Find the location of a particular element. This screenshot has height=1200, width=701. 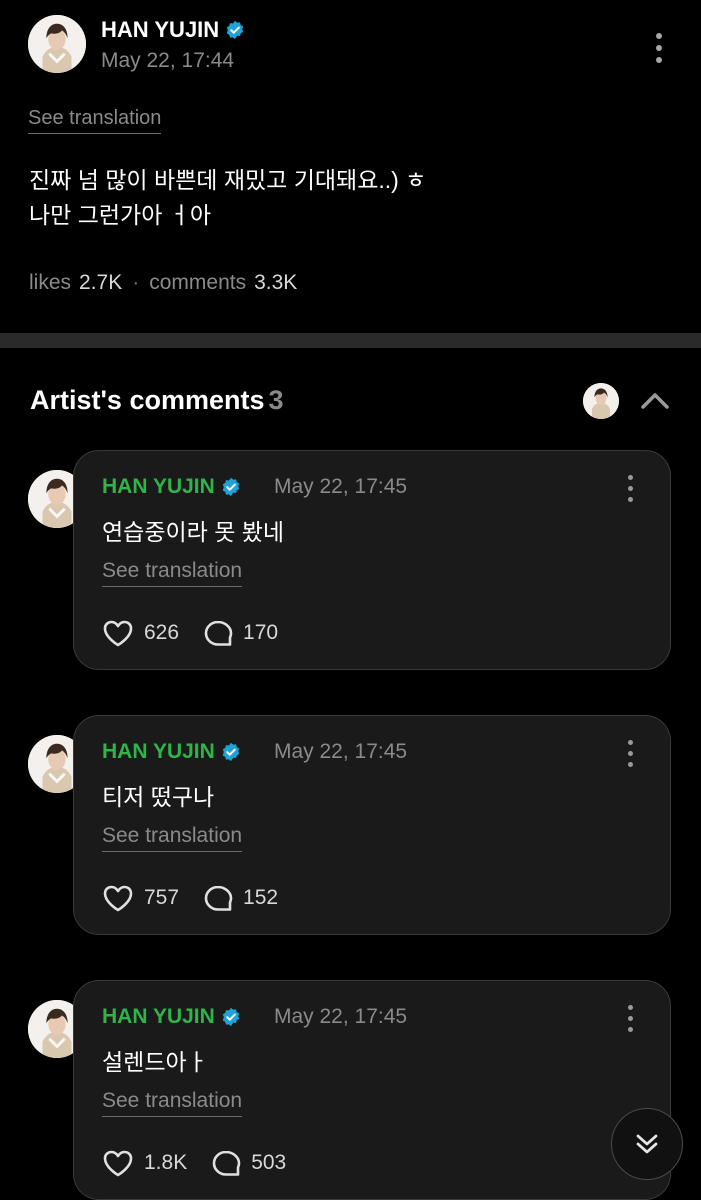

likes-count: 2.7K is located at coordinates (101, 282).